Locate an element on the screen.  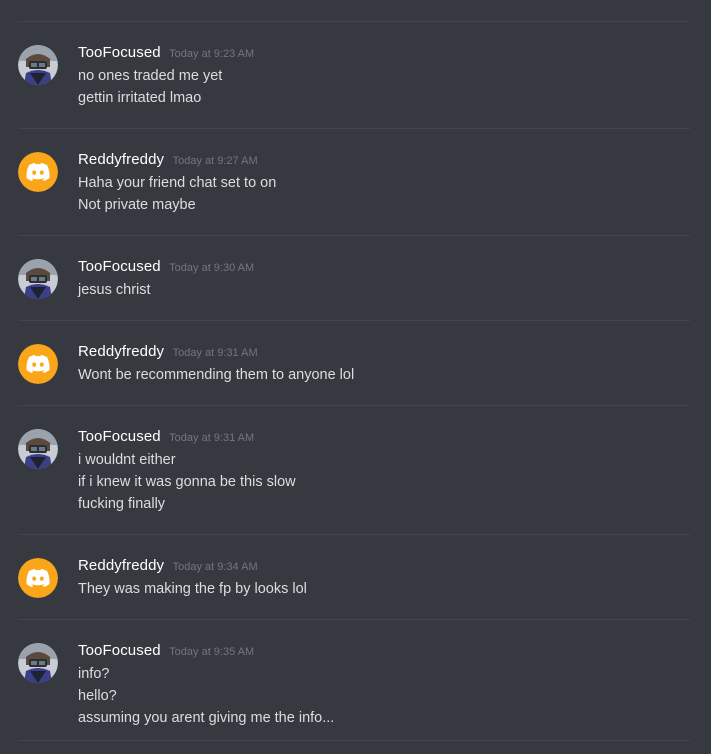
message-text: i wouldnt either is located at coordinates (127, 460).